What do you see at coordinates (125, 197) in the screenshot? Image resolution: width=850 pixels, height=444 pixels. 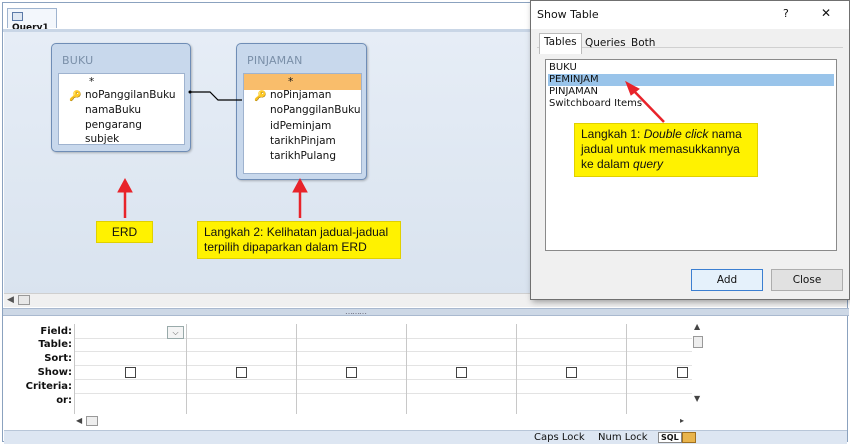 I see `arrow-erd` at bounding box center [125, 197].